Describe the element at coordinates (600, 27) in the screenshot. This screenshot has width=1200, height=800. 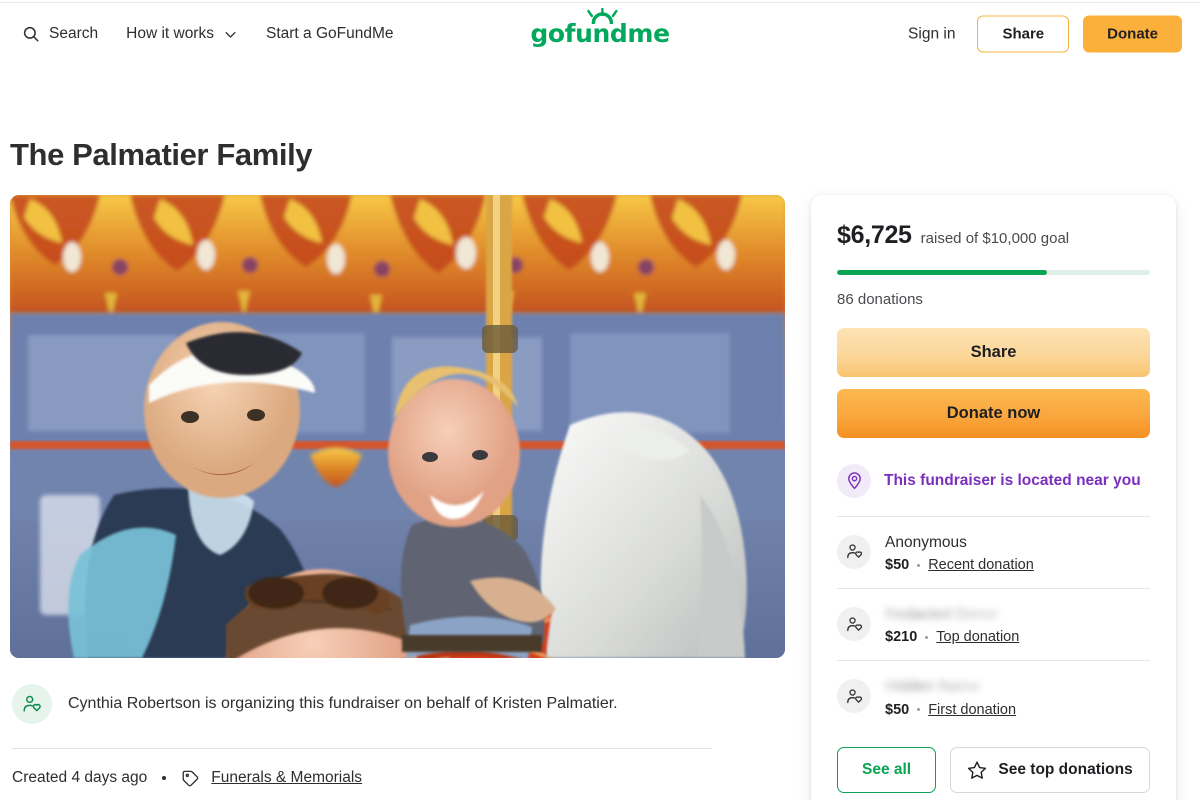
I see `gofundme-logo: gofundme` at that location.